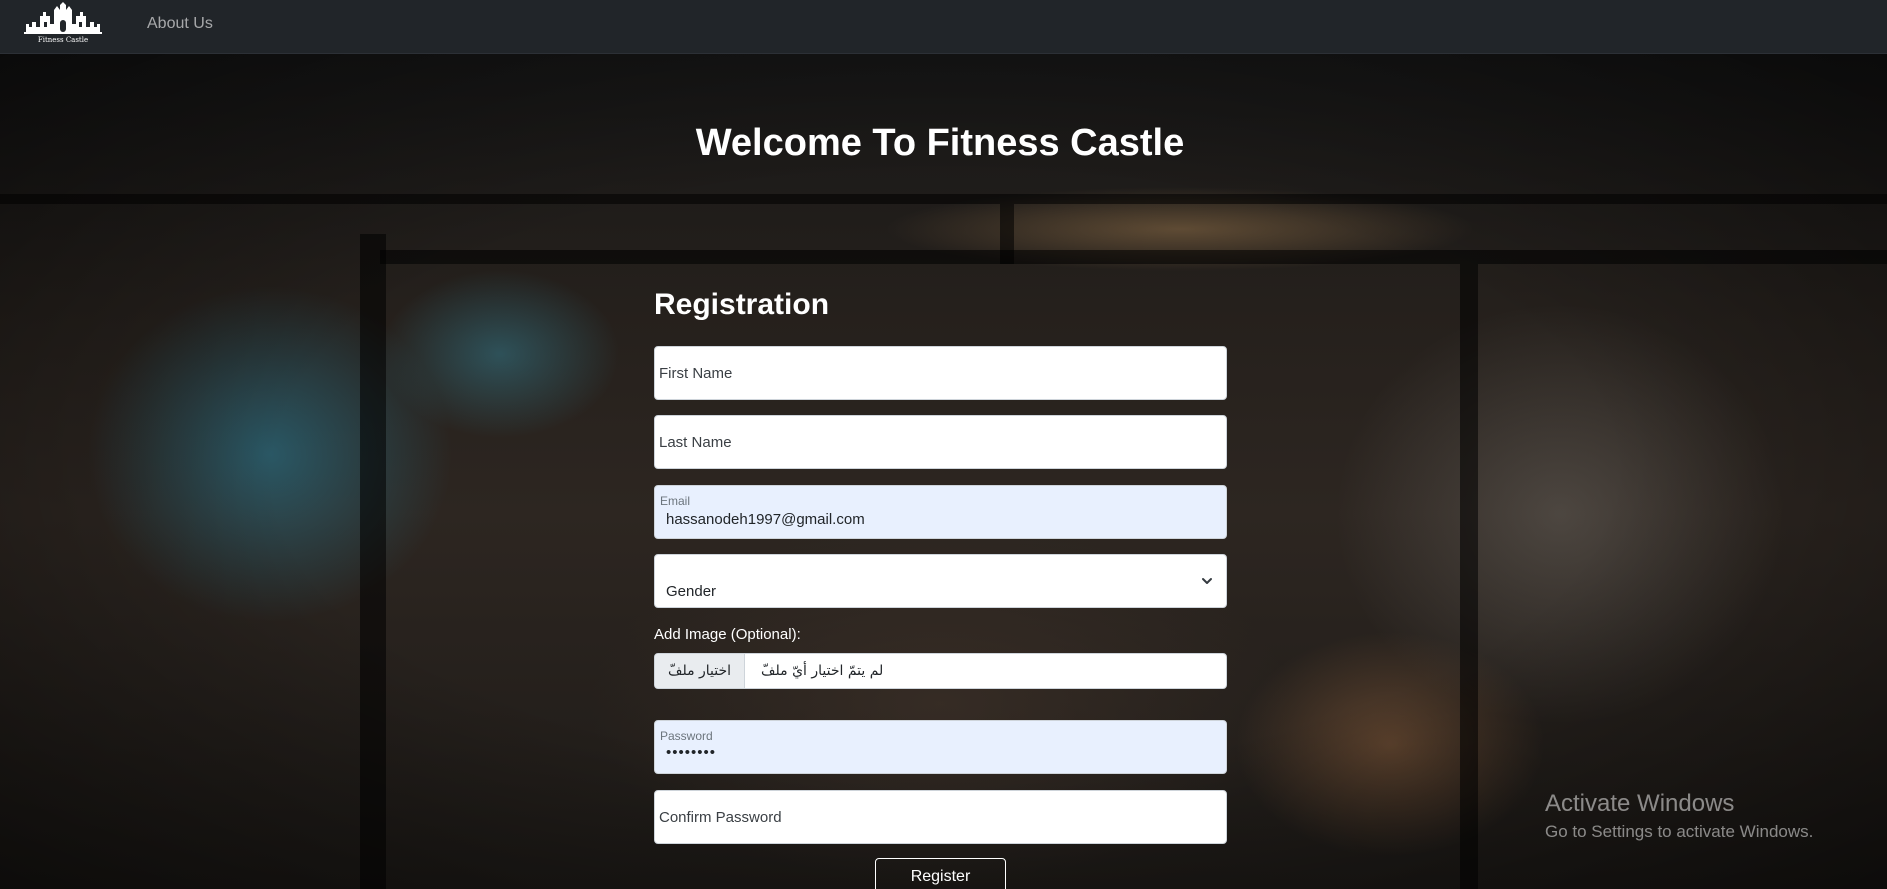  I want to click on image-file-input: اختيار ملفّ لم يتمّ اختيار أيّ ملفّ, so click(940, 671).